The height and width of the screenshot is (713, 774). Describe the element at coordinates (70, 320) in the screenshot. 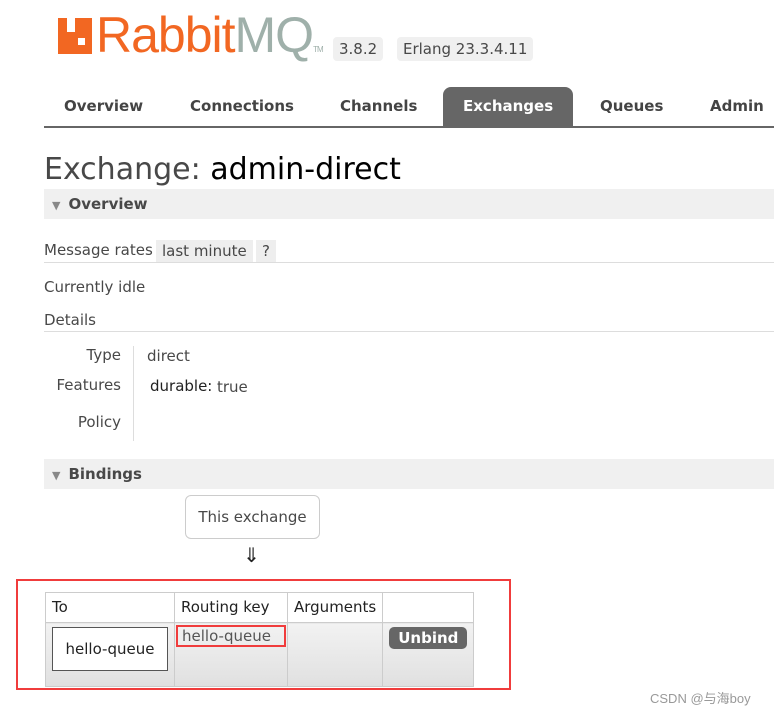

I see `details-label: Details` at that location.